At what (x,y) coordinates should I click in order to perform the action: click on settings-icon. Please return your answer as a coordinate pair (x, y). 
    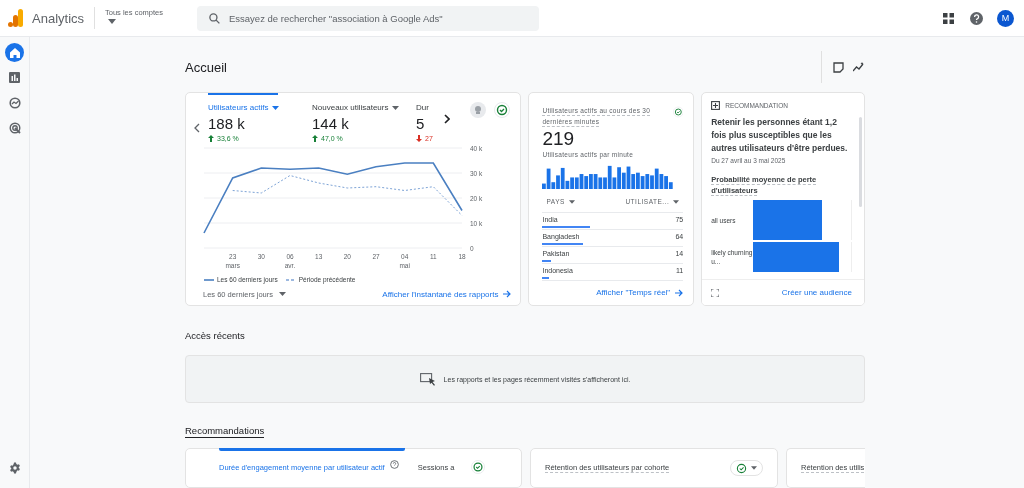
    Looking at the image, I should click on (14, 468).